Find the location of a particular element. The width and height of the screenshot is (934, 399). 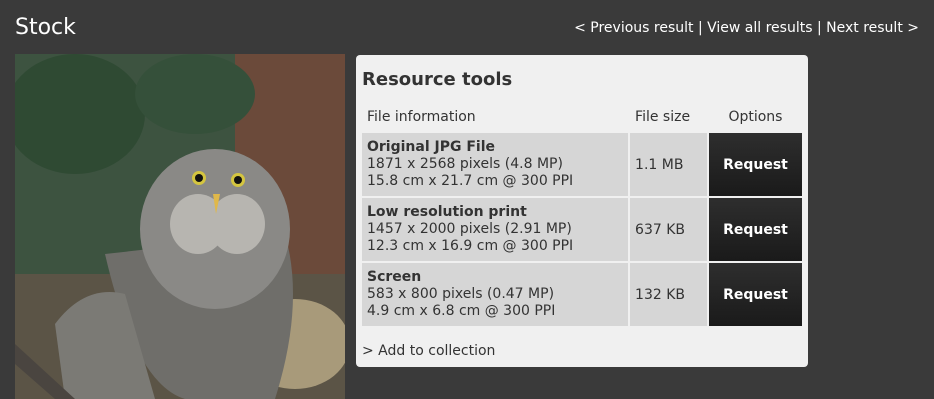

file-size-cell: 637 KB is located at coordinates (669, 229).